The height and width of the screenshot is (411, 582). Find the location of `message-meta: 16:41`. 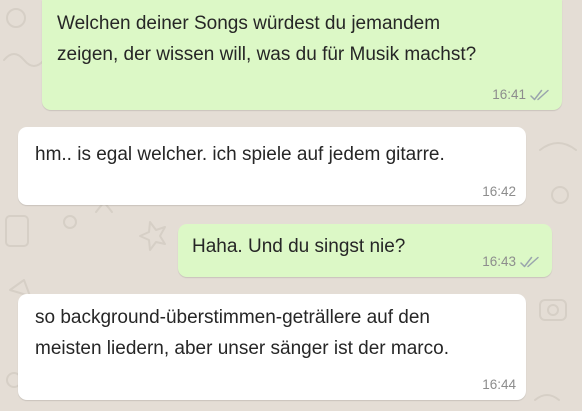

message-meta: 16:41 is located at coordinates (521, 95).